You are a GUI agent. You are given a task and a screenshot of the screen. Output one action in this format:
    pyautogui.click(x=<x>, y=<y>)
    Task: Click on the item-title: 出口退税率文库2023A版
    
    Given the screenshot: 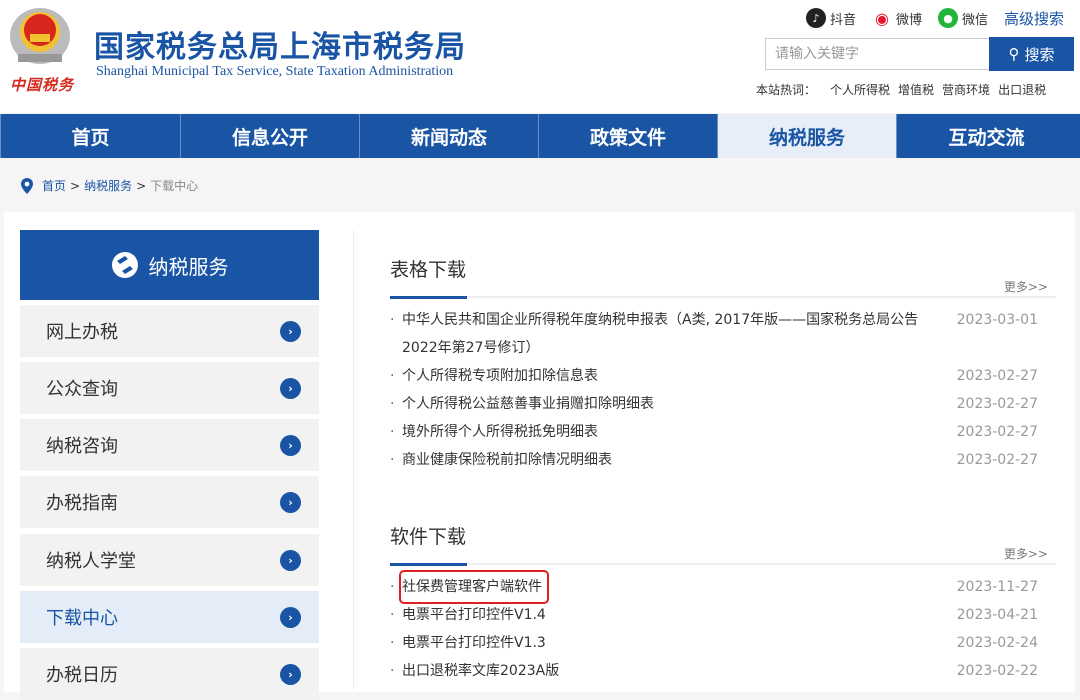 What is the action you would take?
    pyautogui.click(x=667, y=671)
    